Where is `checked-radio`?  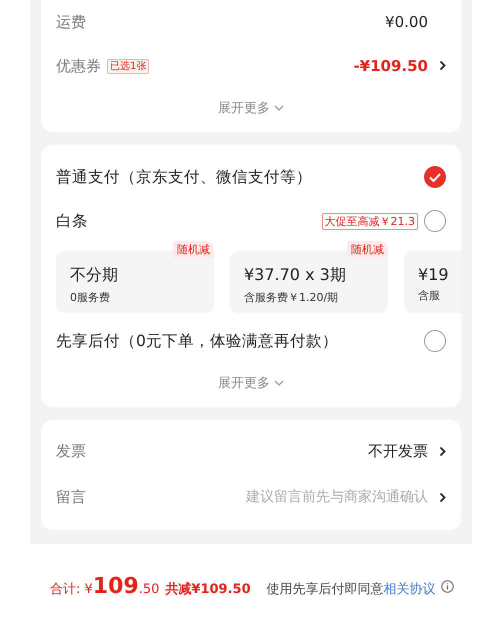 checked-radio is located at coordinates (435, 177).